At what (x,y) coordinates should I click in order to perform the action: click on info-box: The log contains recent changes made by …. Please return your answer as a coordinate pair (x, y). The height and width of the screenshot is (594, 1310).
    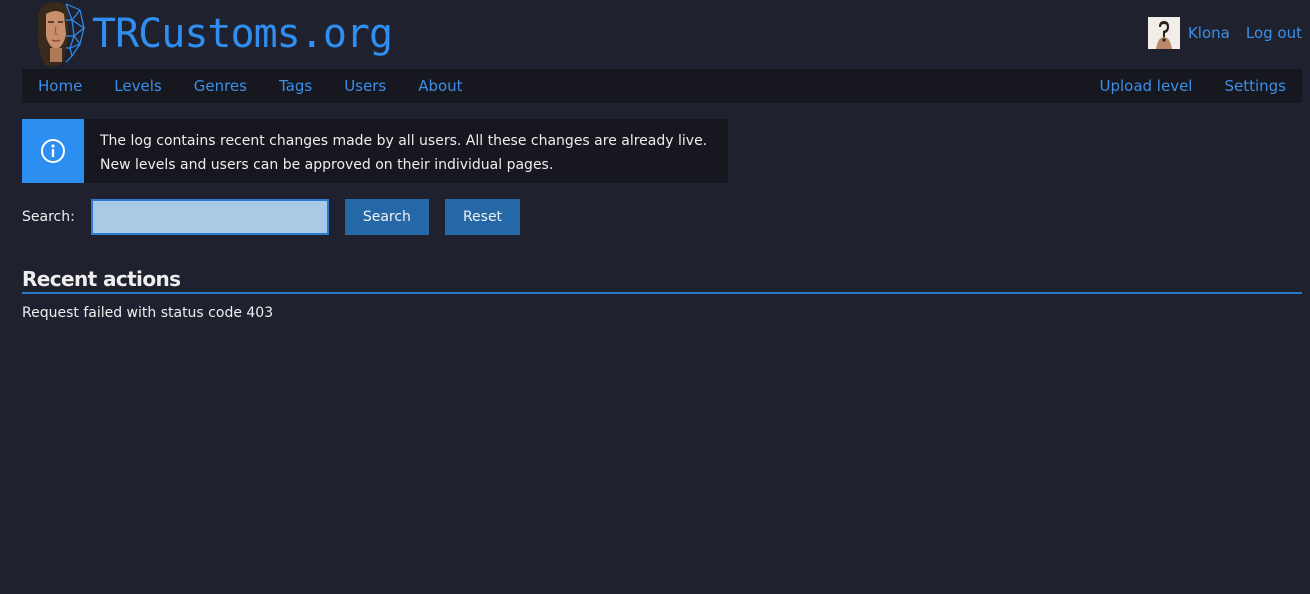
    Looking at the image, I should click on (375, 151).